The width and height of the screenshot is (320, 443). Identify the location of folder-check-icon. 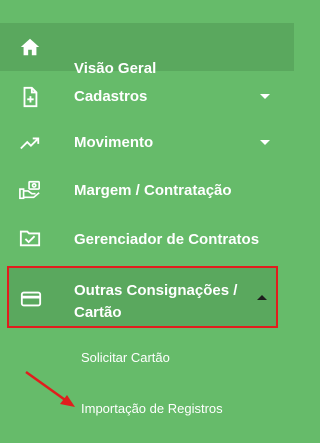
(30, 238).